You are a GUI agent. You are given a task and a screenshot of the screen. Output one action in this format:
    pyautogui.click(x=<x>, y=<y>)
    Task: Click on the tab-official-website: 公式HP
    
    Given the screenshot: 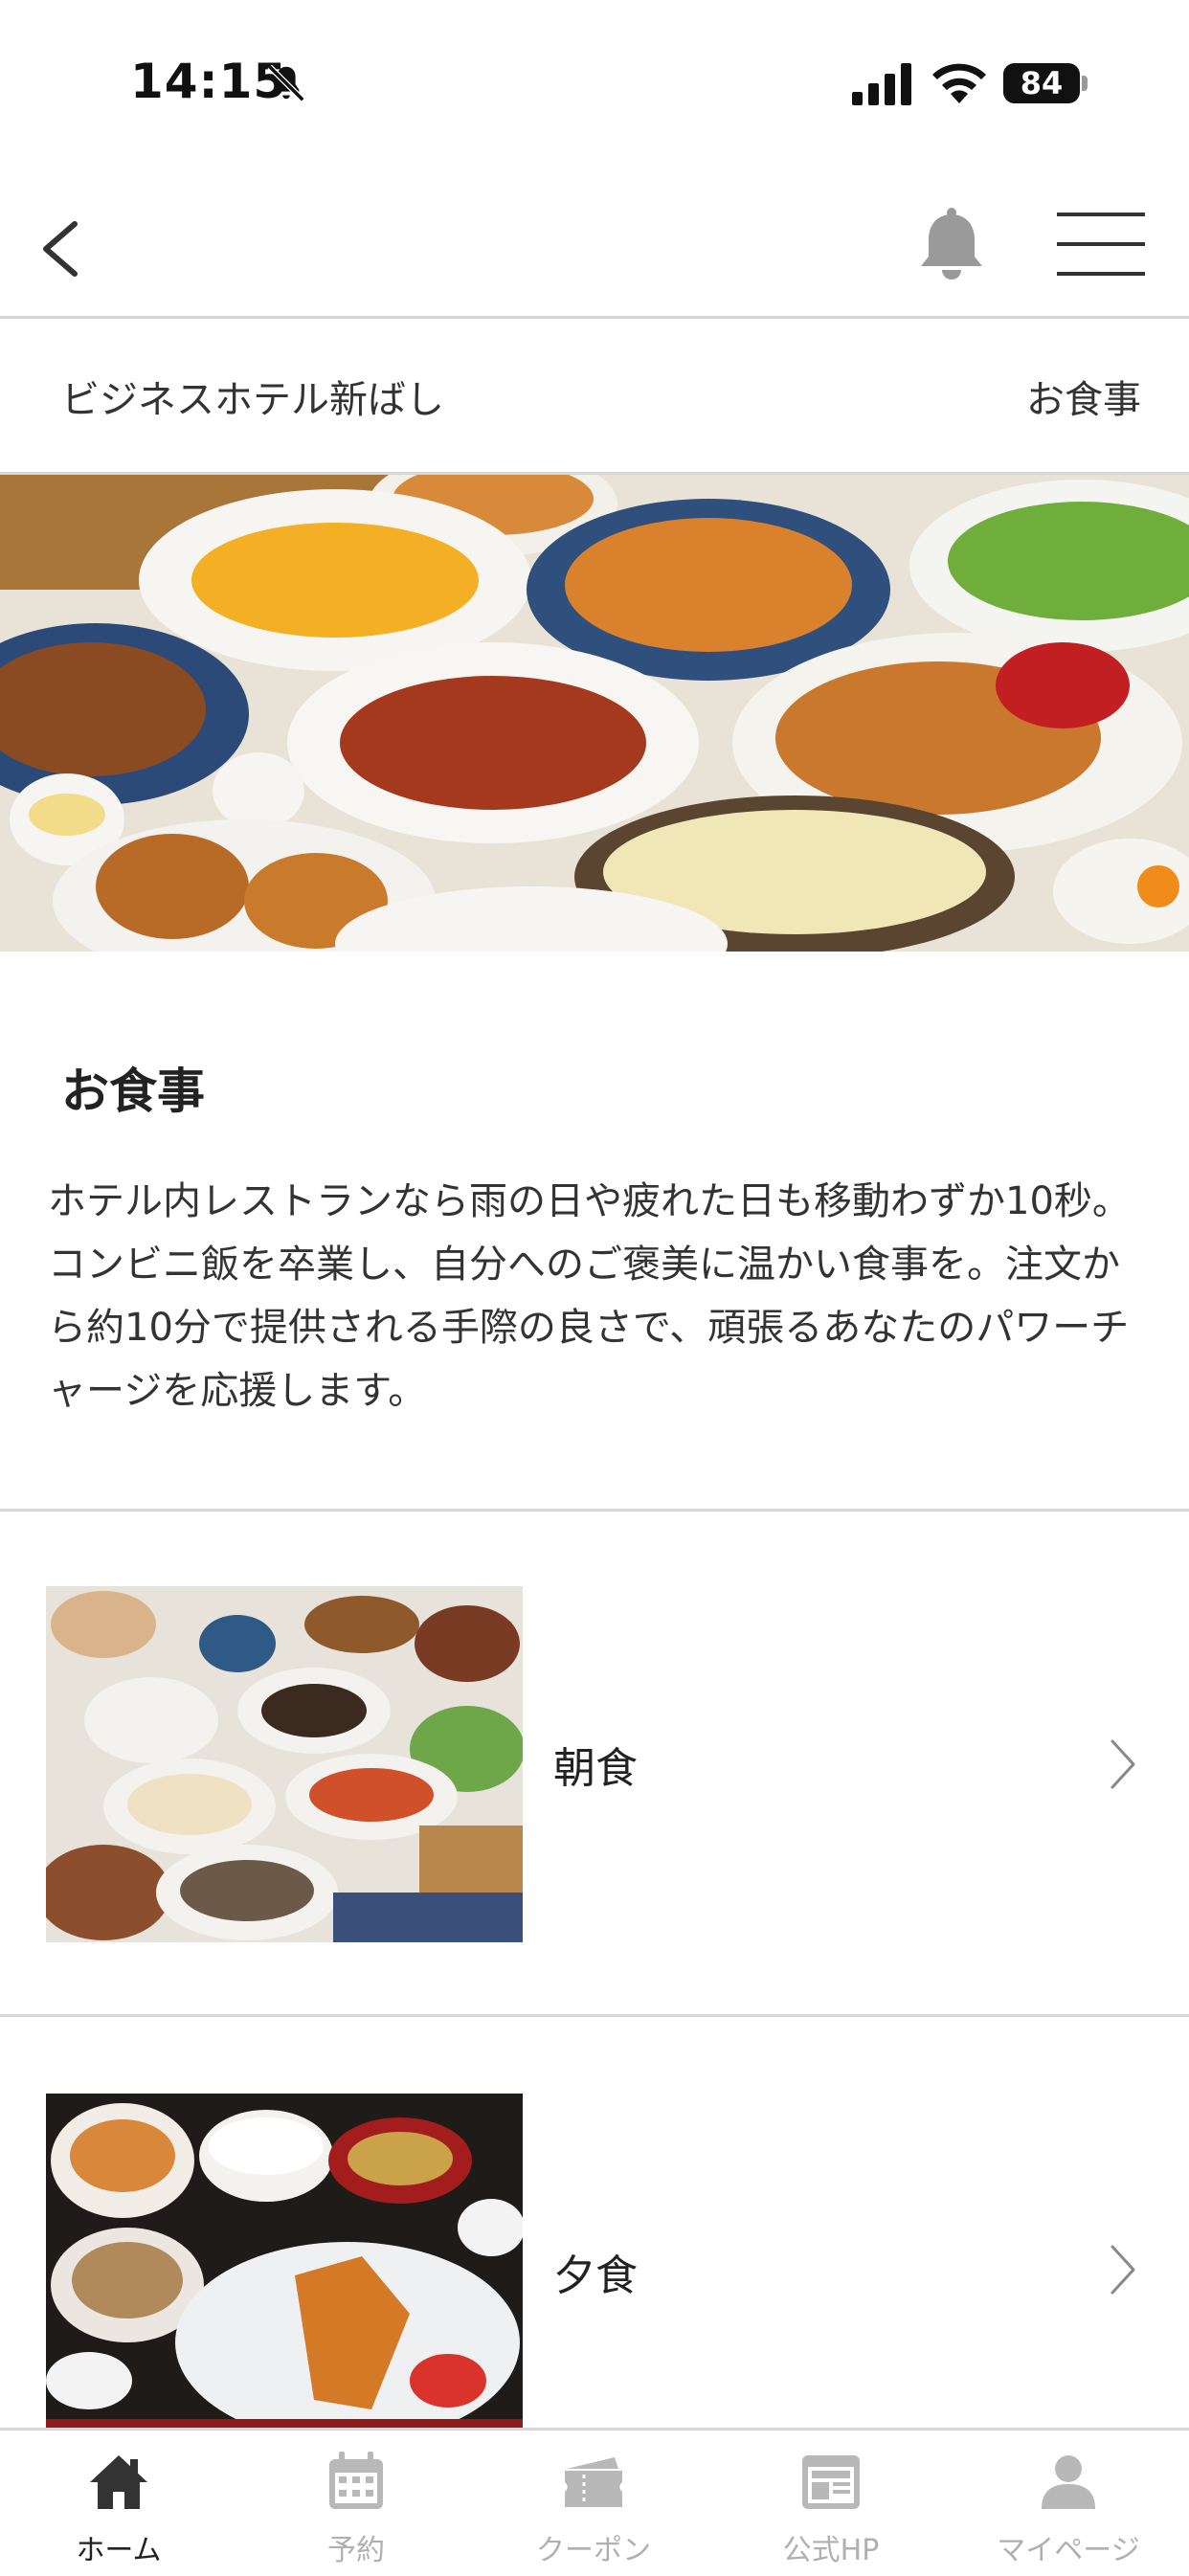 What is the action you would take?
    pyautogui.click(x=831, y=2503)
    